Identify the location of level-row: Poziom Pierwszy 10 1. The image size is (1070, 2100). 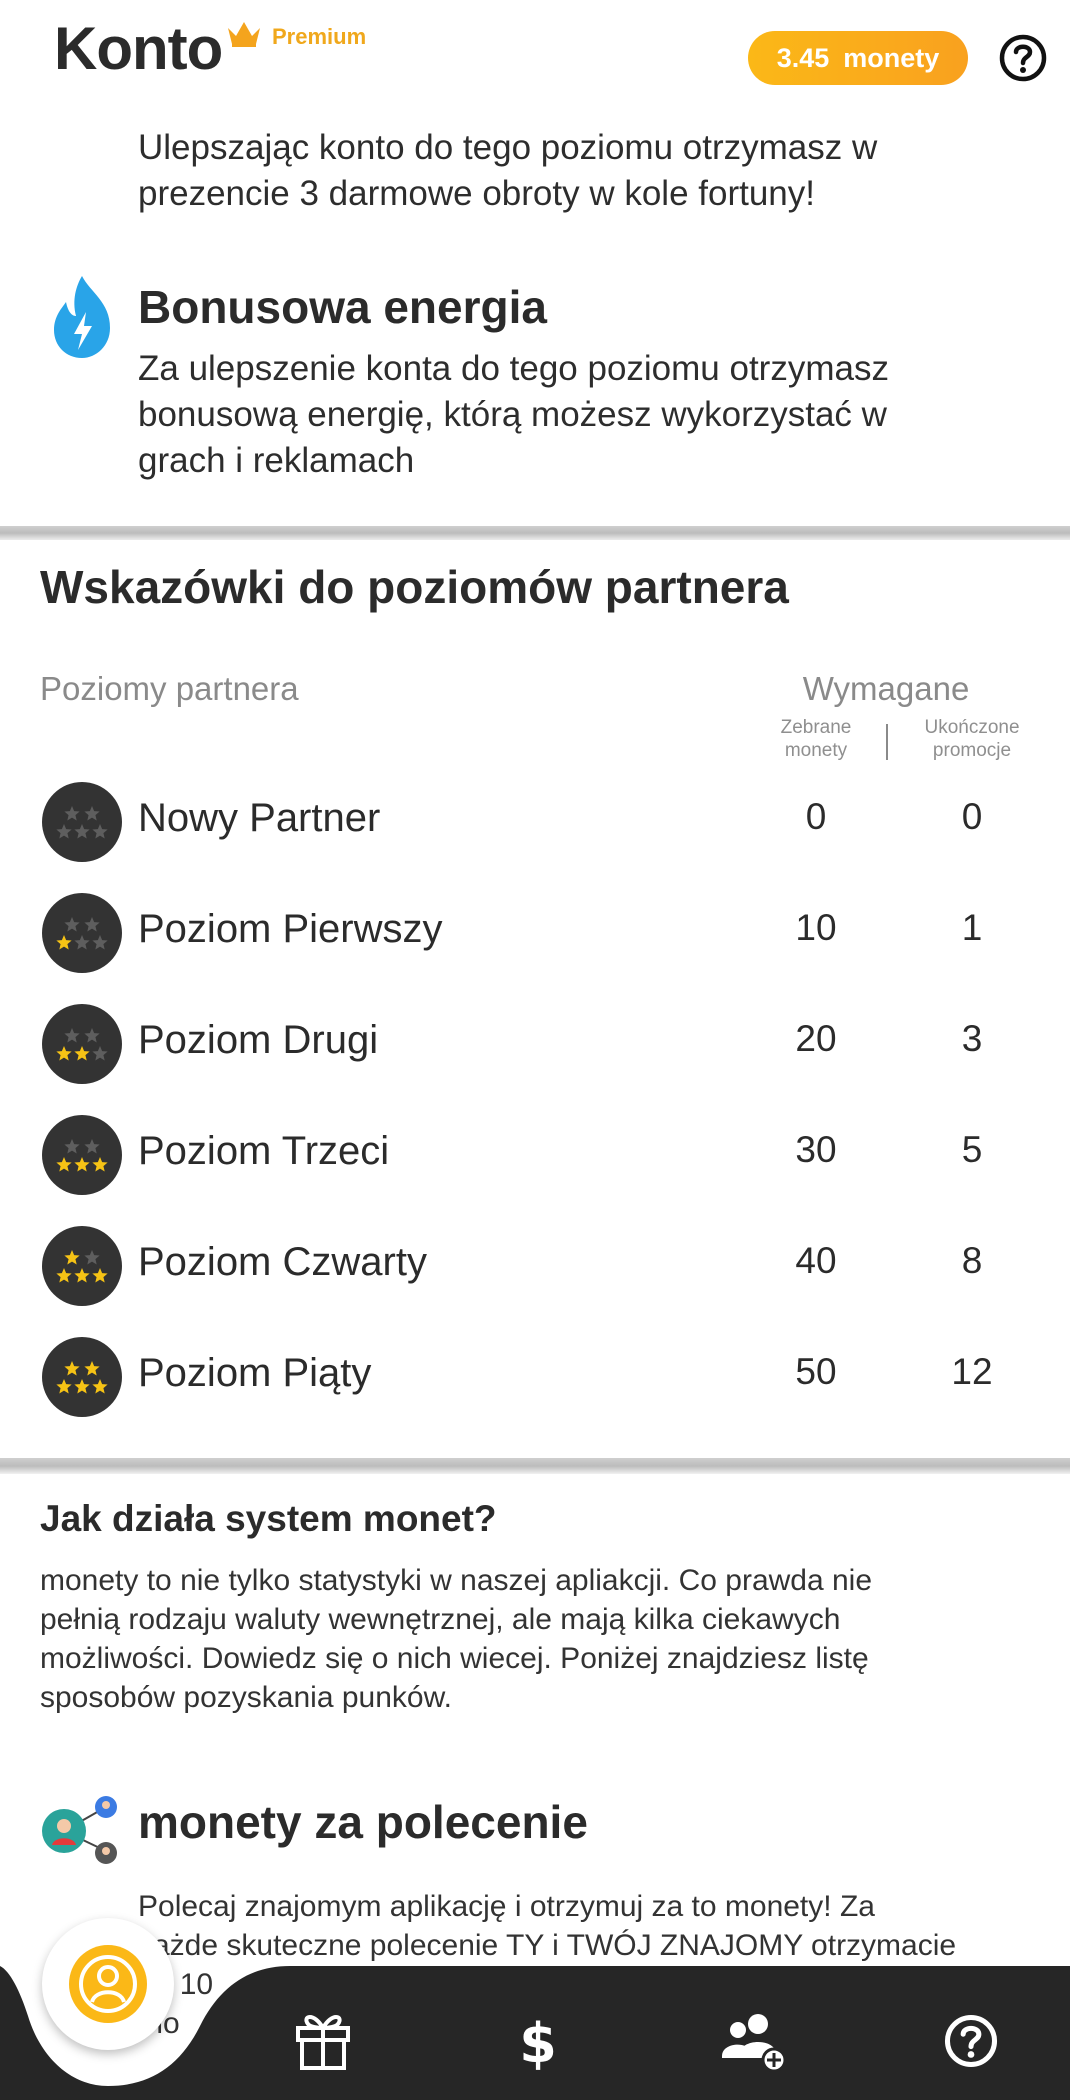
(535, 934).